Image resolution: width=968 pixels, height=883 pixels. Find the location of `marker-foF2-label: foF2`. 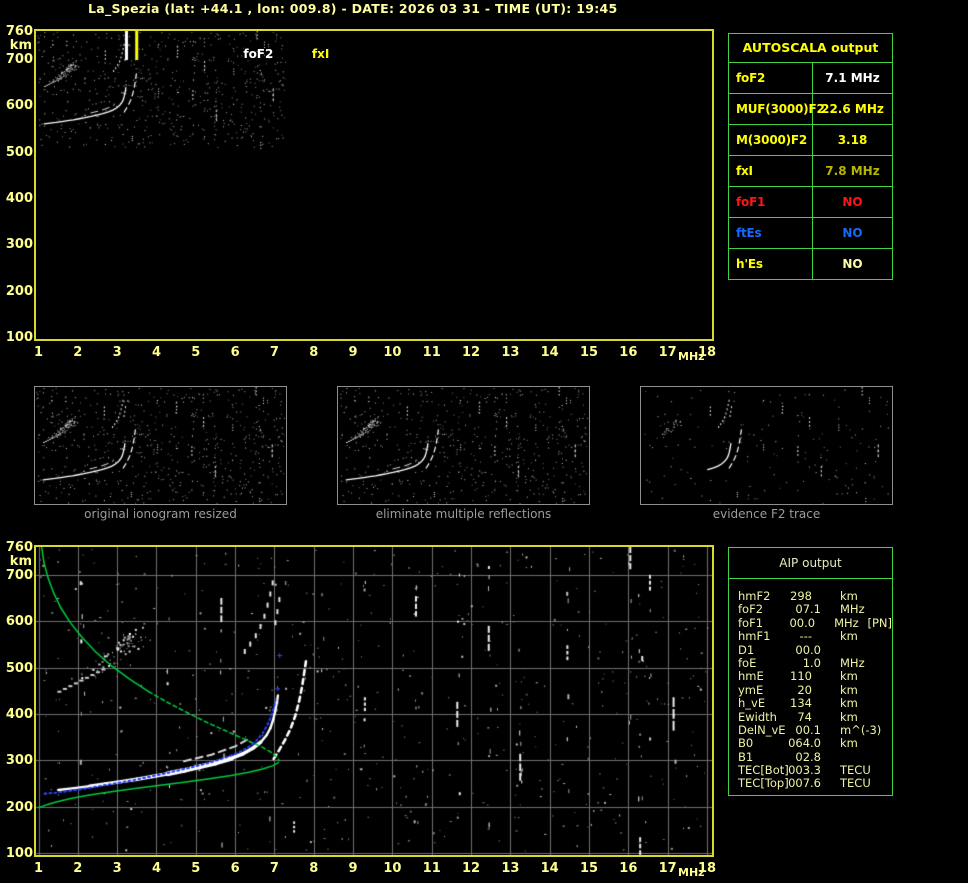

marker-foF2-label: foF2 is located at coordinates (258, 54).